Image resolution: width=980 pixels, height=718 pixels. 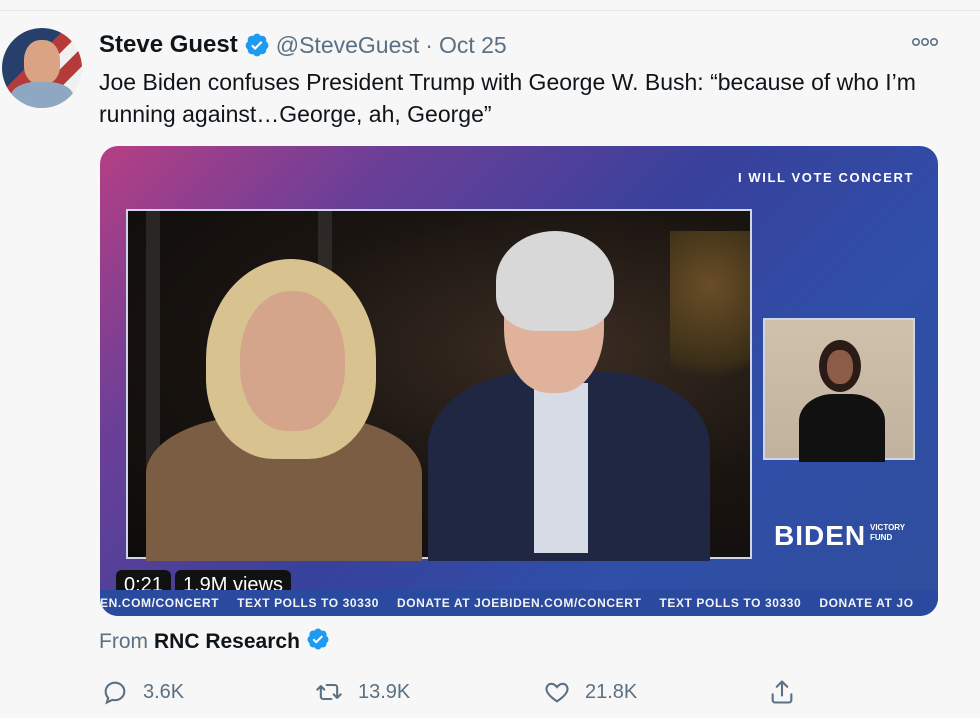 I want to click on person-right-hair, so click(x=555, y=281).